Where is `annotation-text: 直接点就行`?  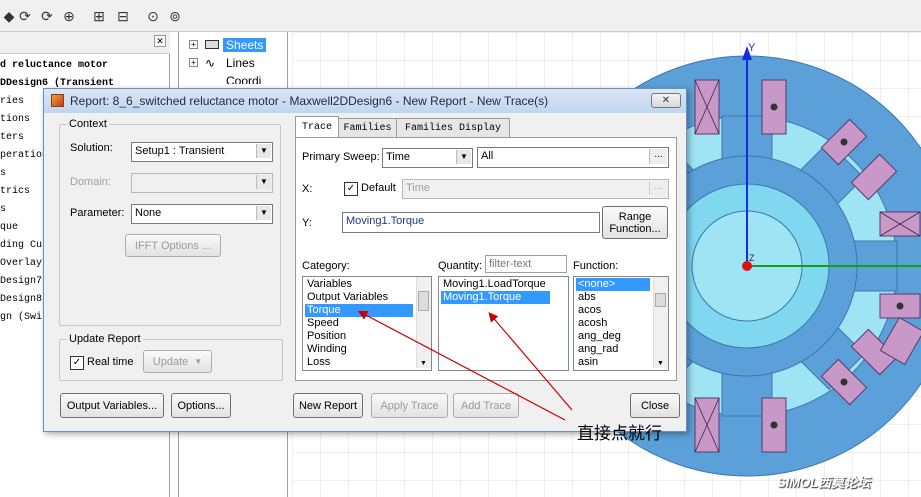 annotation-text: 直接点就行 is located at coordinates (619, 433).